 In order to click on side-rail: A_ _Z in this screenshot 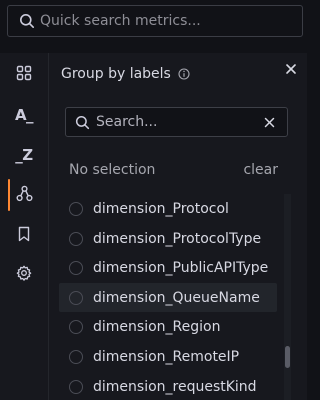, I will do `click(24, 226)`.